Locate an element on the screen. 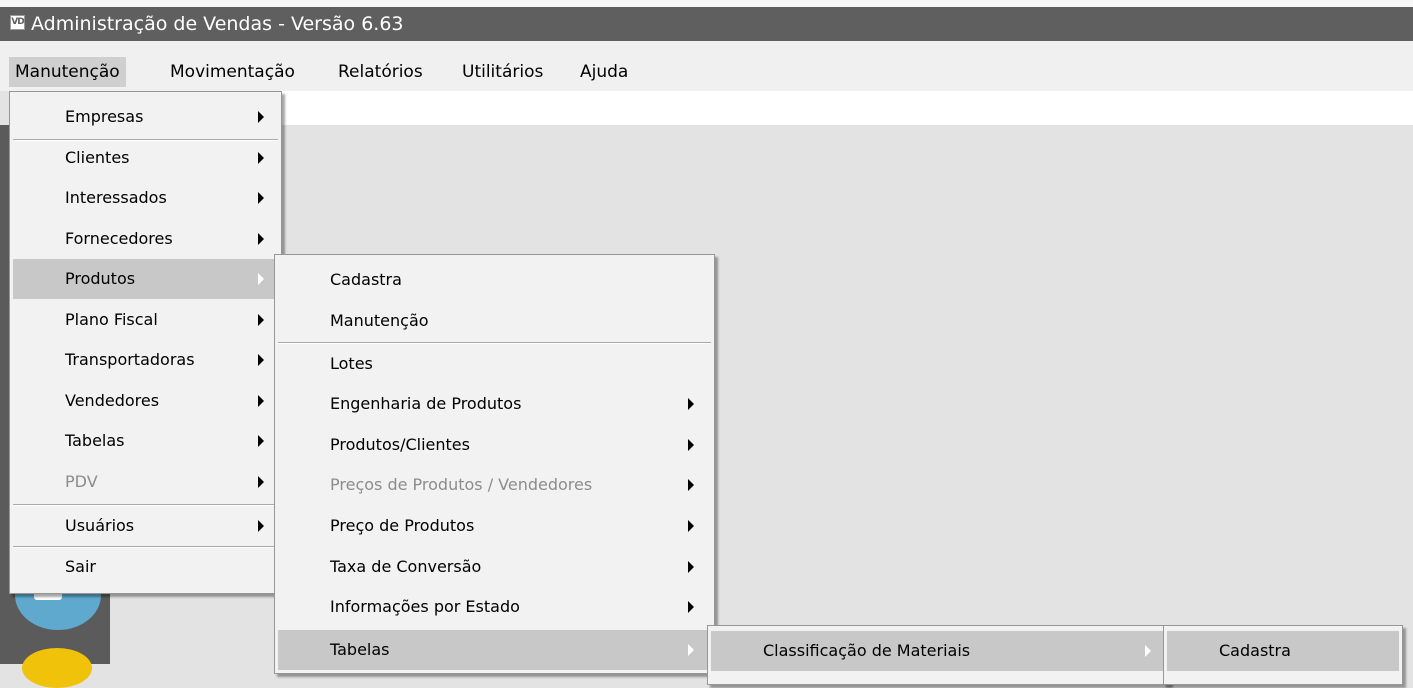  menu-item-transportadoras: Transportadoras is located at coordinates (145, 360).